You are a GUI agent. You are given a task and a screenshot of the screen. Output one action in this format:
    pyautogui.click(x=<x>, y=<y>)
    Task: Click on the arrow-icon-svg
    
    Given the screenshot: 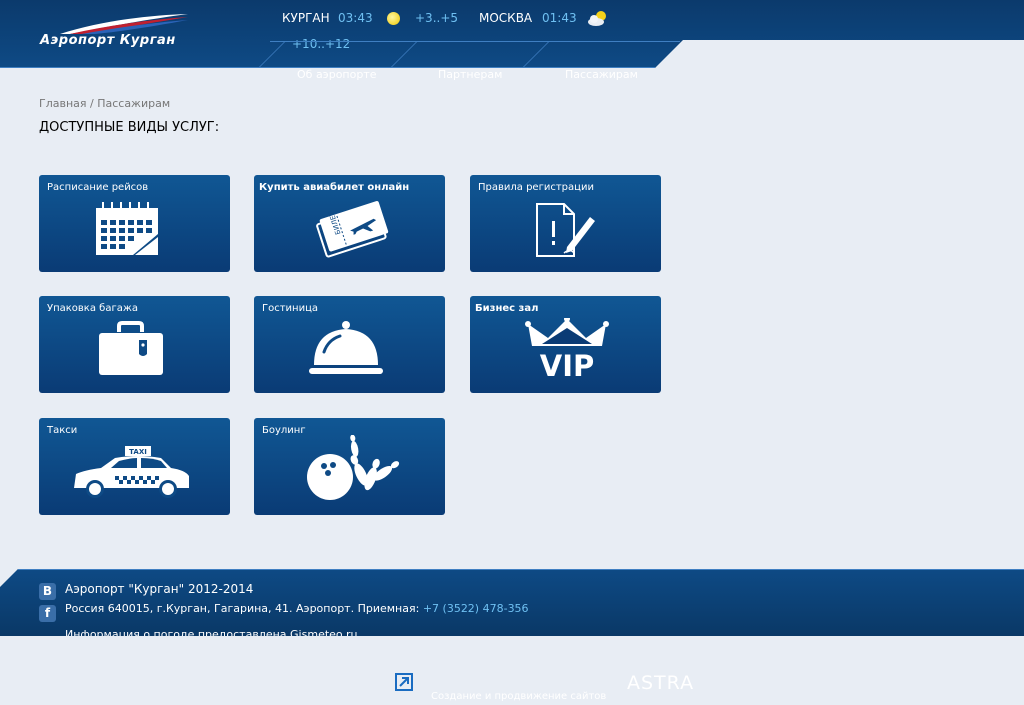 What is the action you would take?
    pyautogui.click(x=404, y=682)
    